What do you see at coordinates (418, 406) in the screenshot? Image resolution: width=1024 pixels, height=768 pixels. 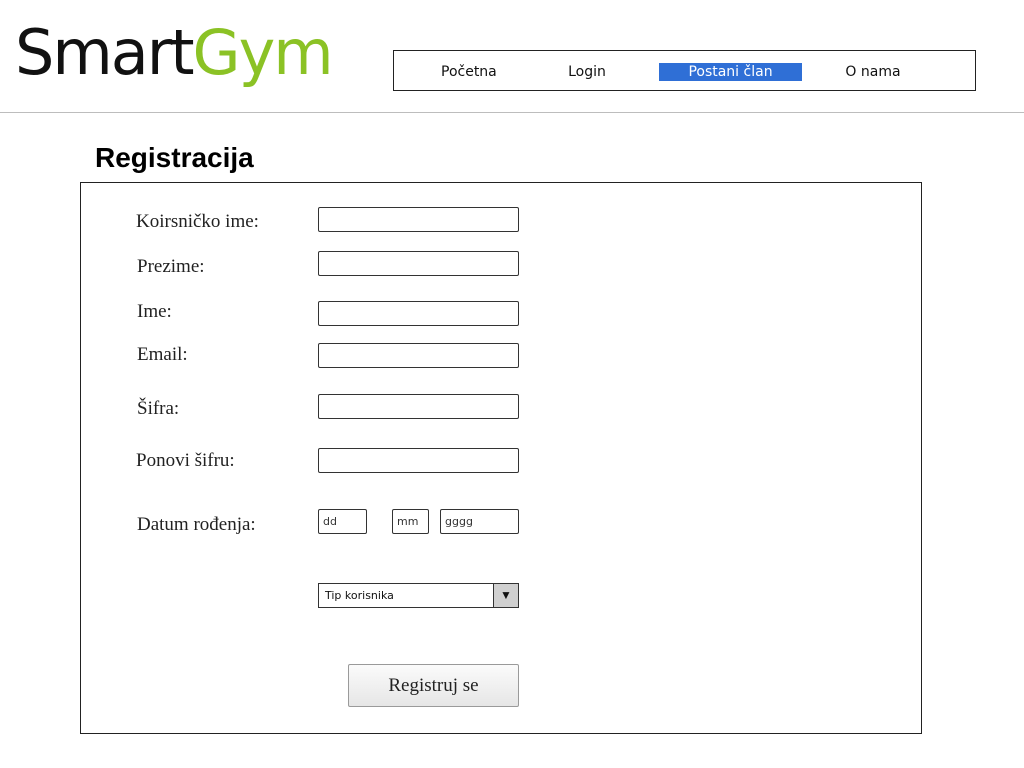 I see `password-input` at bounding box center [418, 406].